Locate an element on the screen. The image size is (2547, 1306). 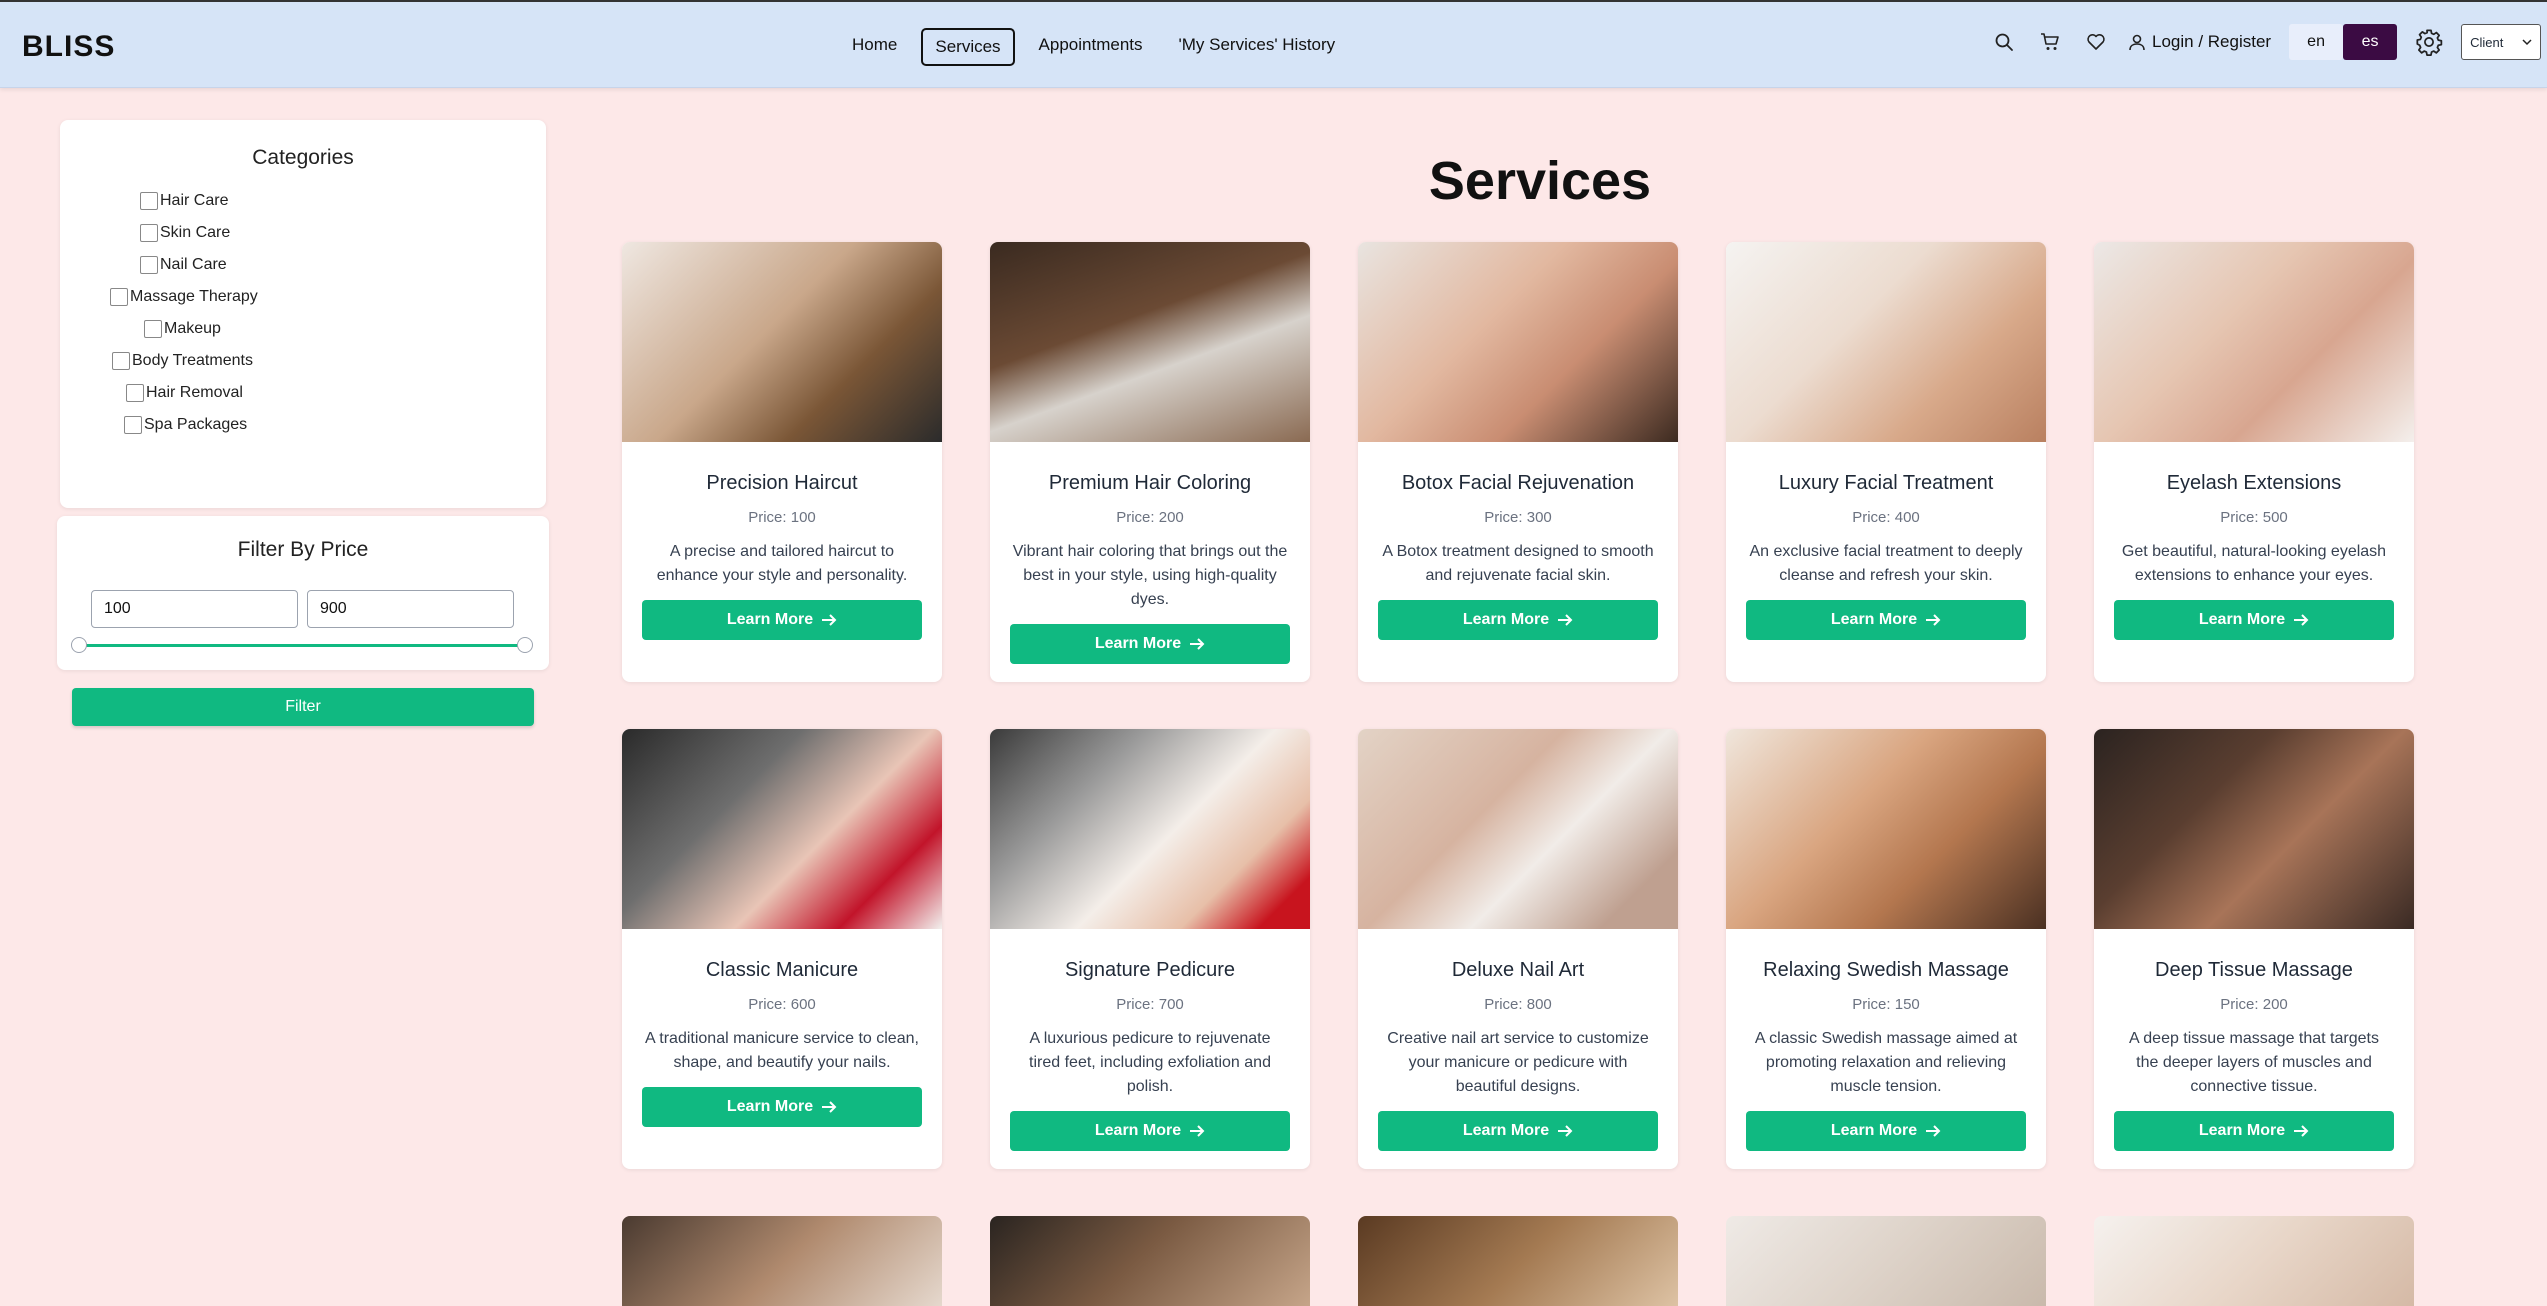
service-price: Price: 700 is located at coordinates (1150, 1004).